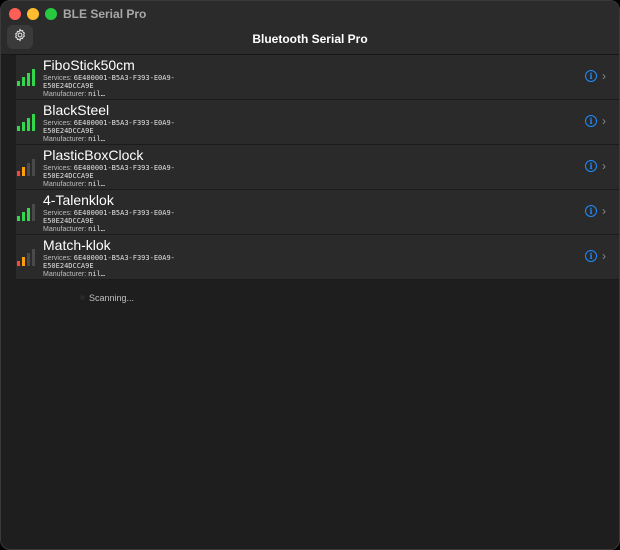 Image resolution: width=620 pixels, height=550 pixels. I want to click on device-name: 4-Talenklok, so click(78, 200).